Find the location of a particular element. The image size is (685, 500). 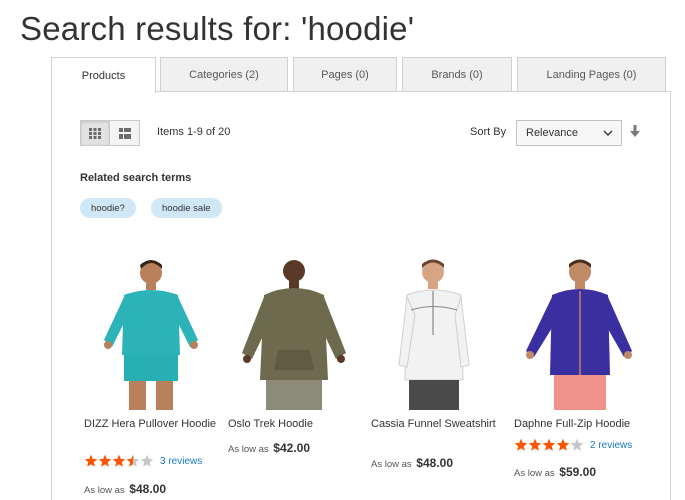

product-name: Cassia Funnel Sweatshirt is located at coordinates (438, 424).